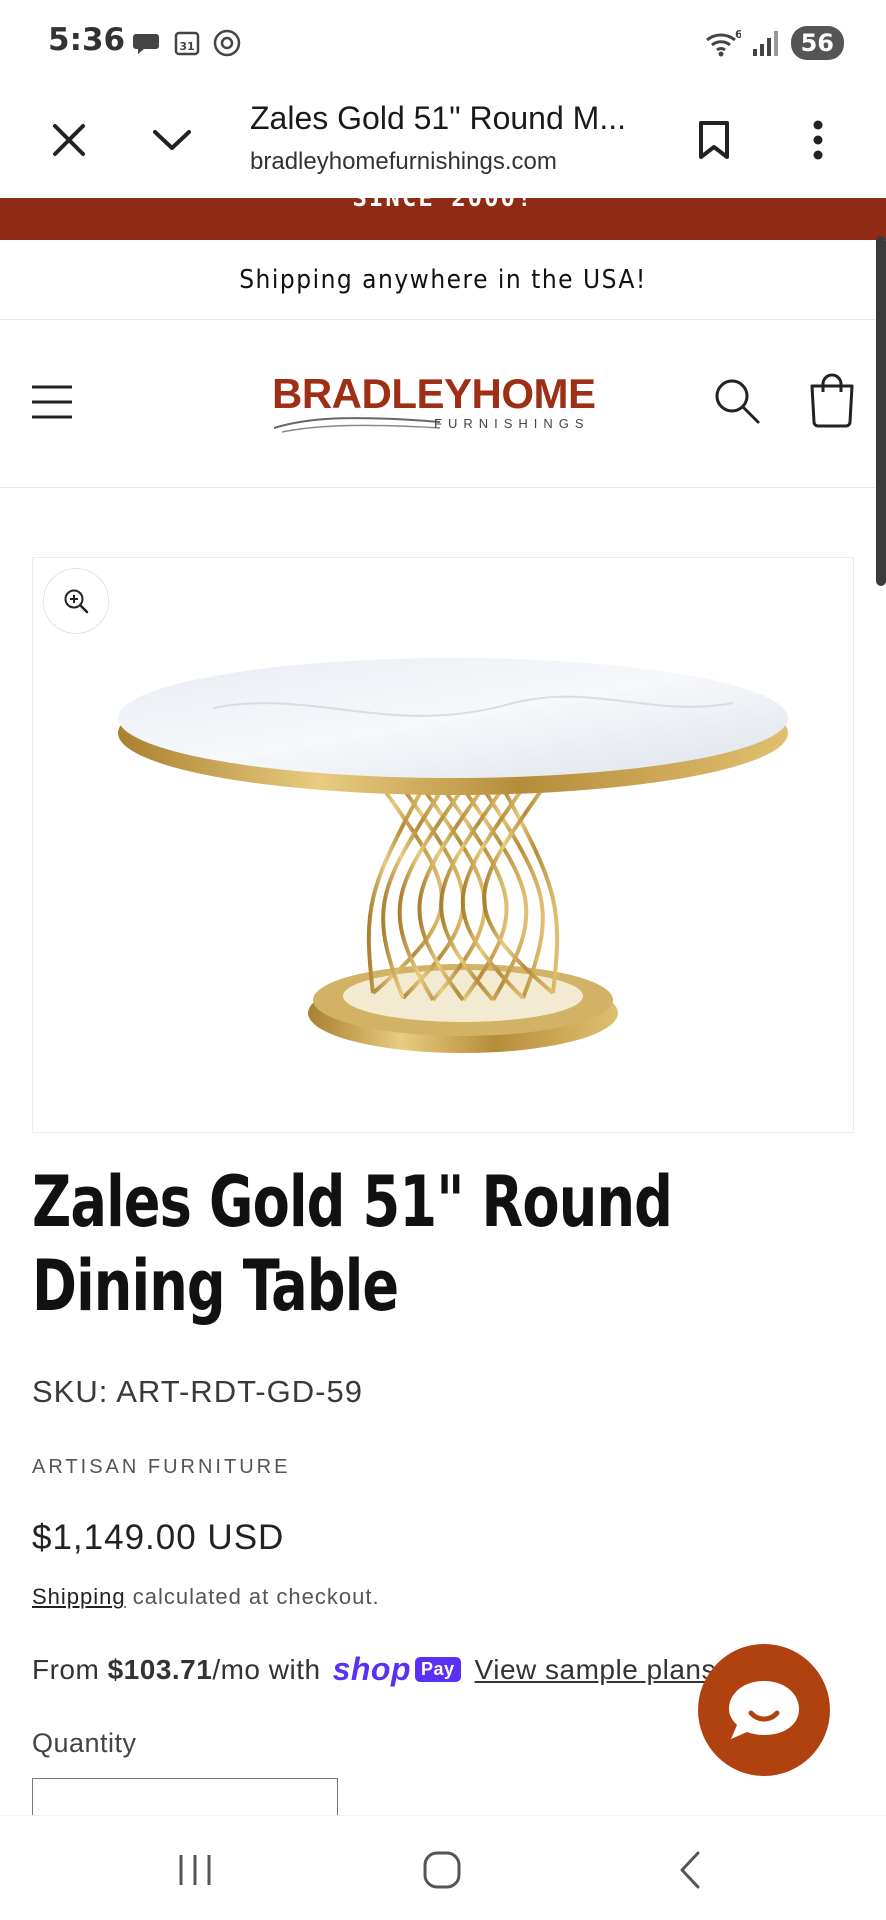  I want to click on recents-icon, so click(195, 1870).